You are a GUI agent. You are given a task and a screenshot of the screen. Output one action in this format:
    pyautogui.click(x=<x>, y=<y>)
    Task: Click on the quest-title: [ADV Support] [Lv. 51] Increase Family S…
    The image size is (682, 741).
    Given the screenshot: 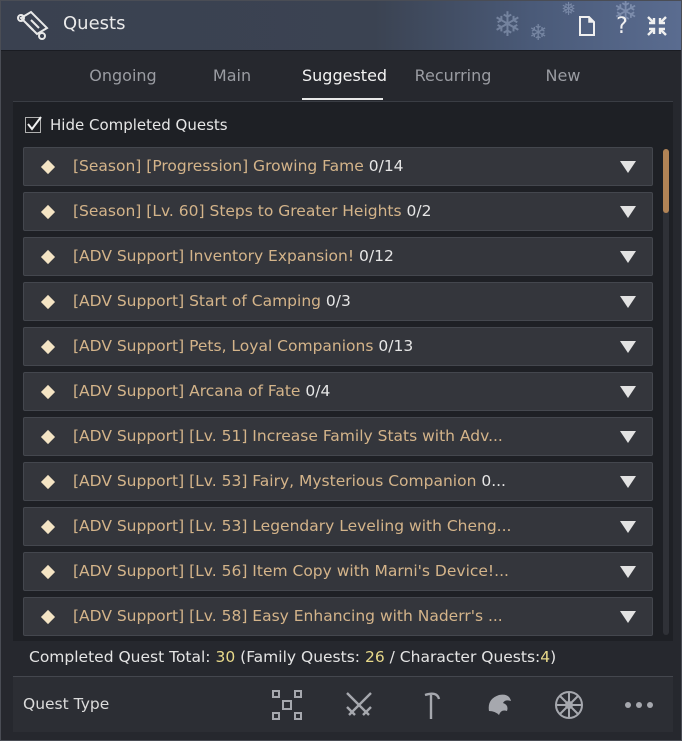 What is the action you would take?
    pyautogui.click(x=288, y=436)
    